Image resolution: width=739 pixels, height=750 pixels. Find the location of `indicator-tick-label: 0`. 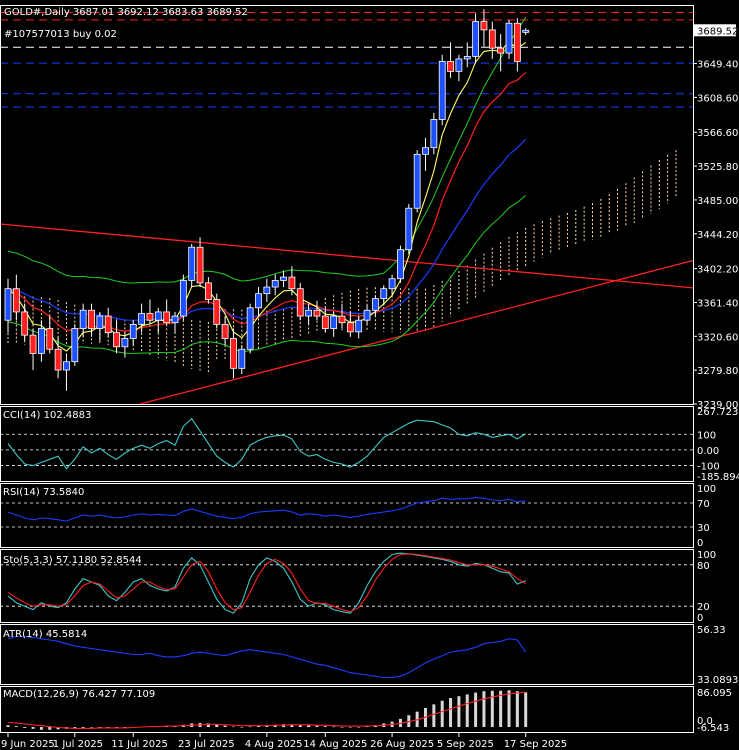

indicator-tick-label: 0 is located at coordinates (700, 618).